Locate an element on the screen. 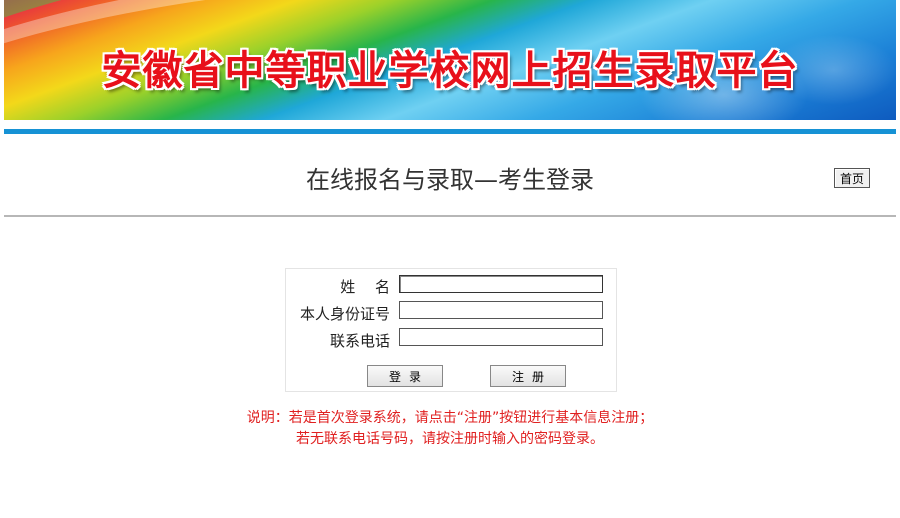 This screenshot has height=518, width=900. name-label: 姓 名 is located at coordinates (365, 287).